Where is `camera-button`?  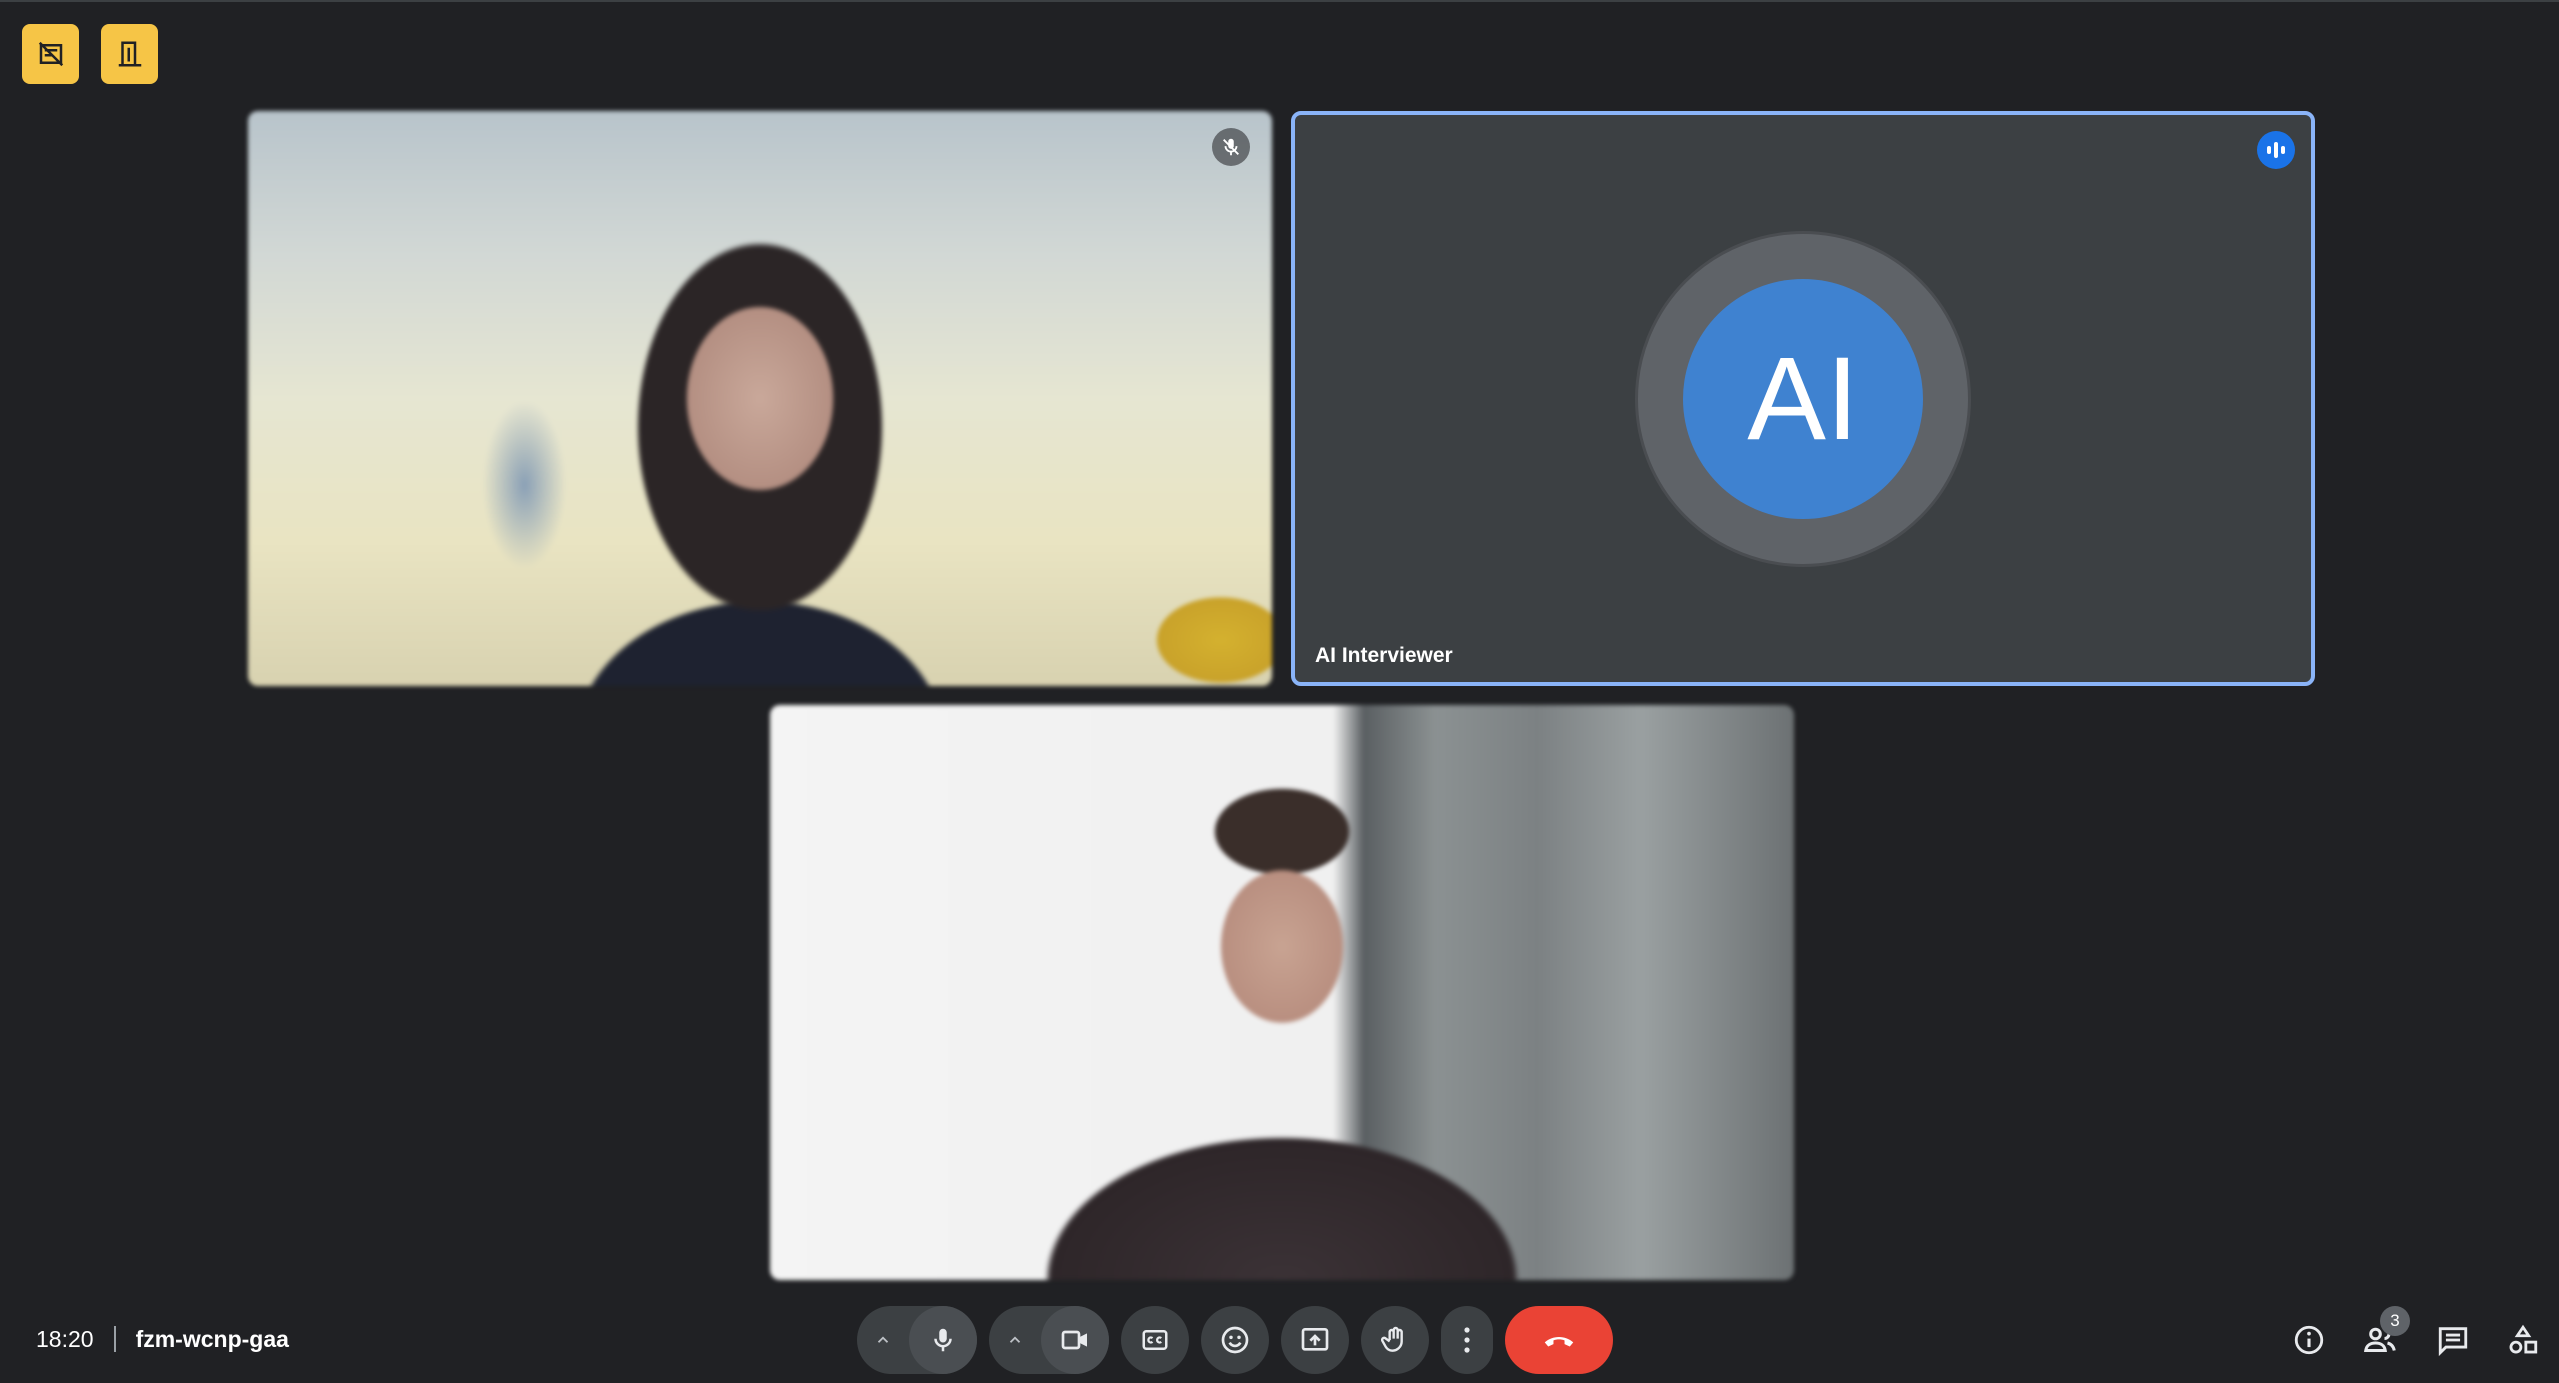 camera-button is located at coordinates (1075, 1340).